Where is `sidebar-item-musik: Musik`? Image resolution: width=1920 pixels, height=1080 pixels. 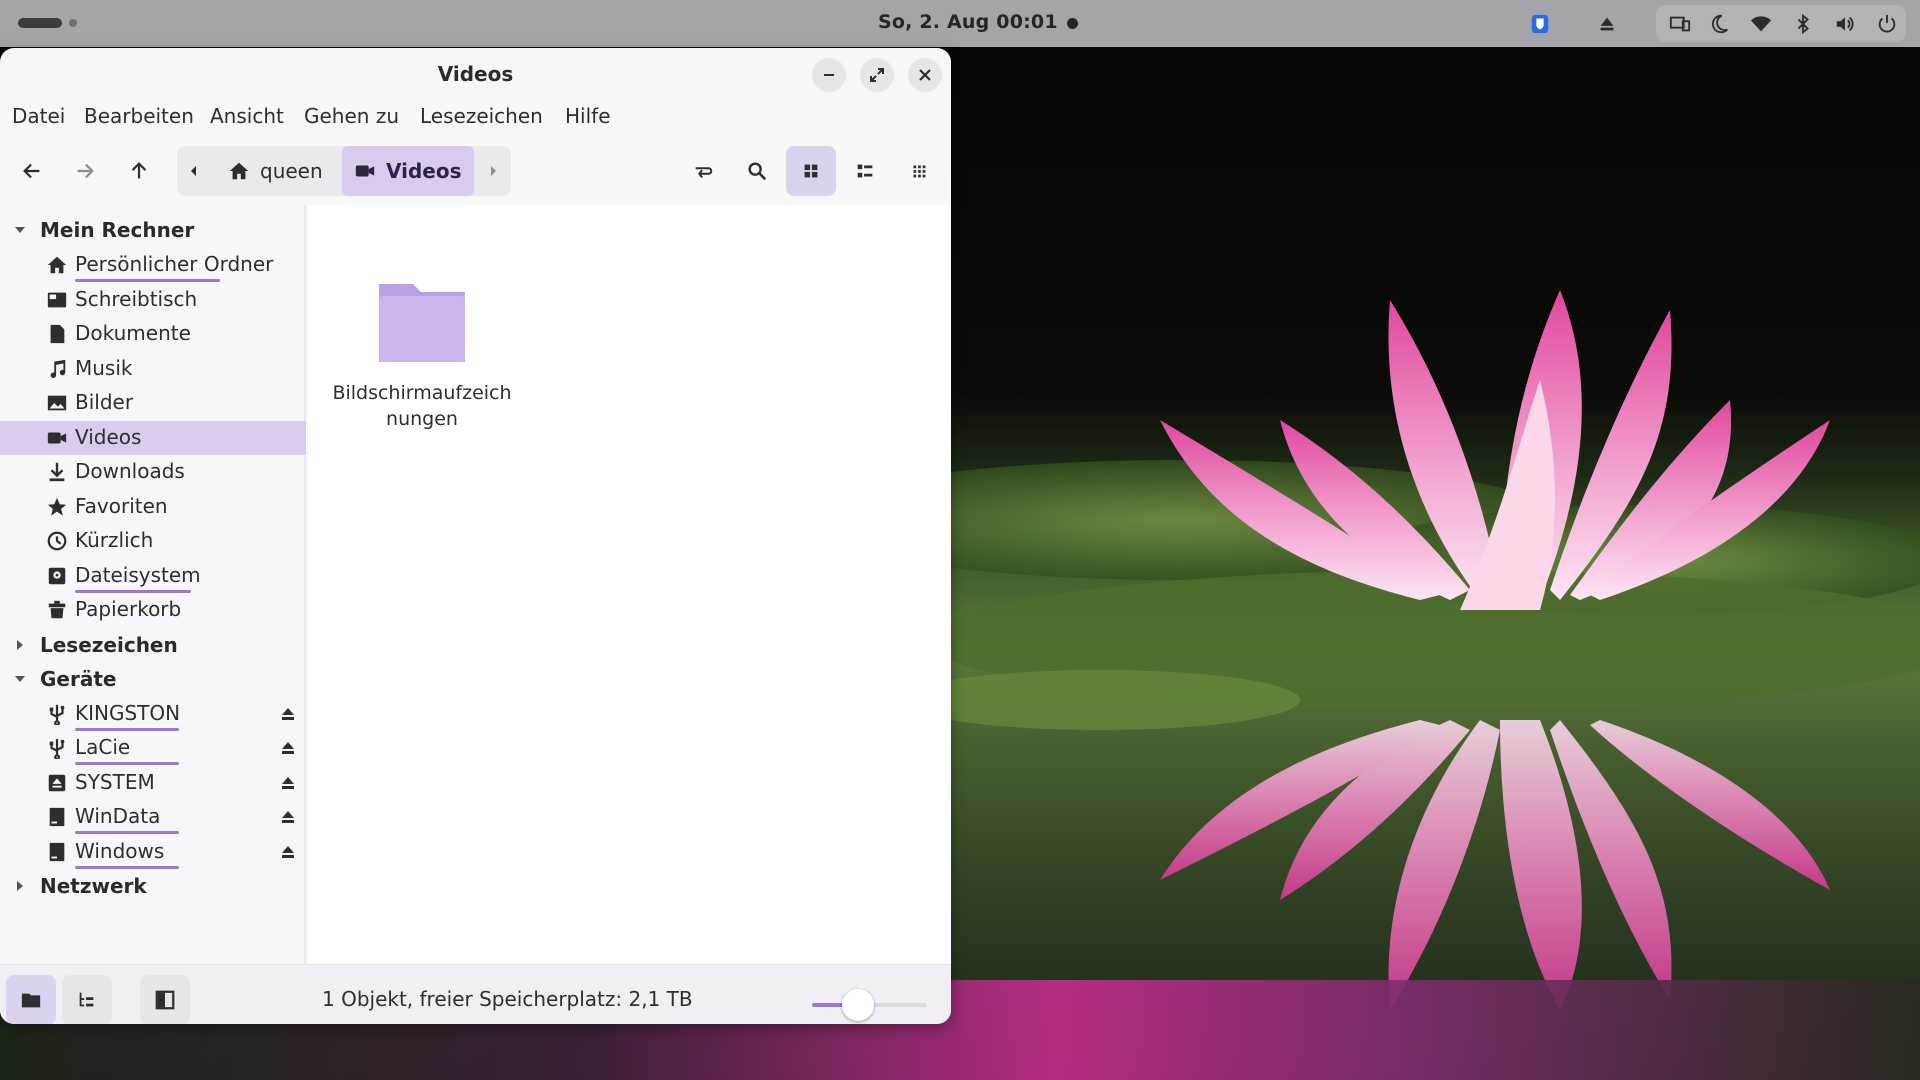
sidebar-item-musik: Musik is located at coordinates (153, 369).